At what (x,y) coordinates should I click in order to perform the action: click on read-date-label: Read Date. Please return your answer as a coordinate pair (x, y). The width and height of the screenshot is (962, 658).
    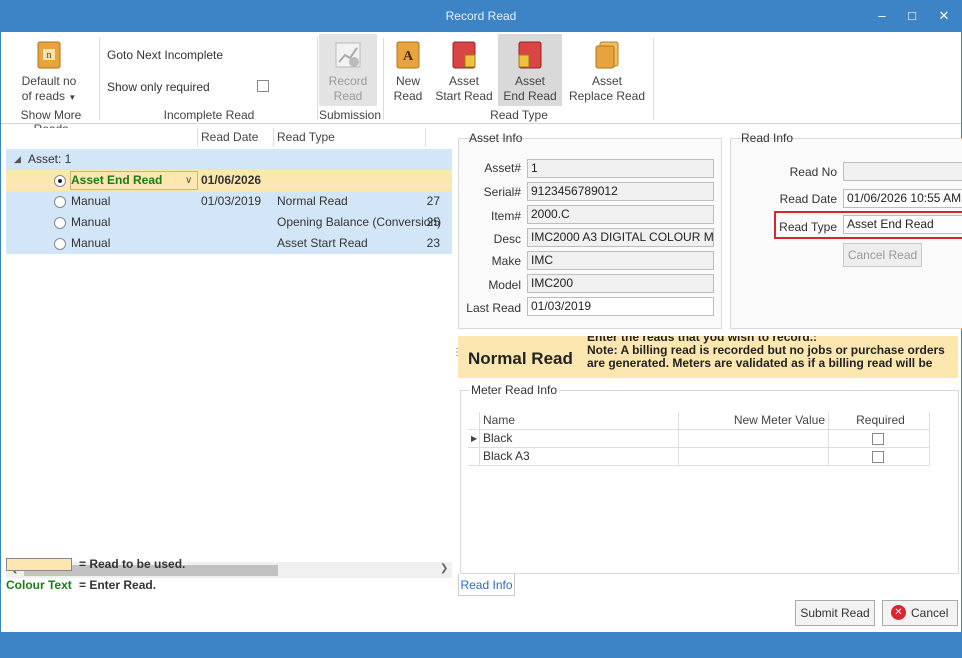
    Looking at the image, I should click on (808, 199).